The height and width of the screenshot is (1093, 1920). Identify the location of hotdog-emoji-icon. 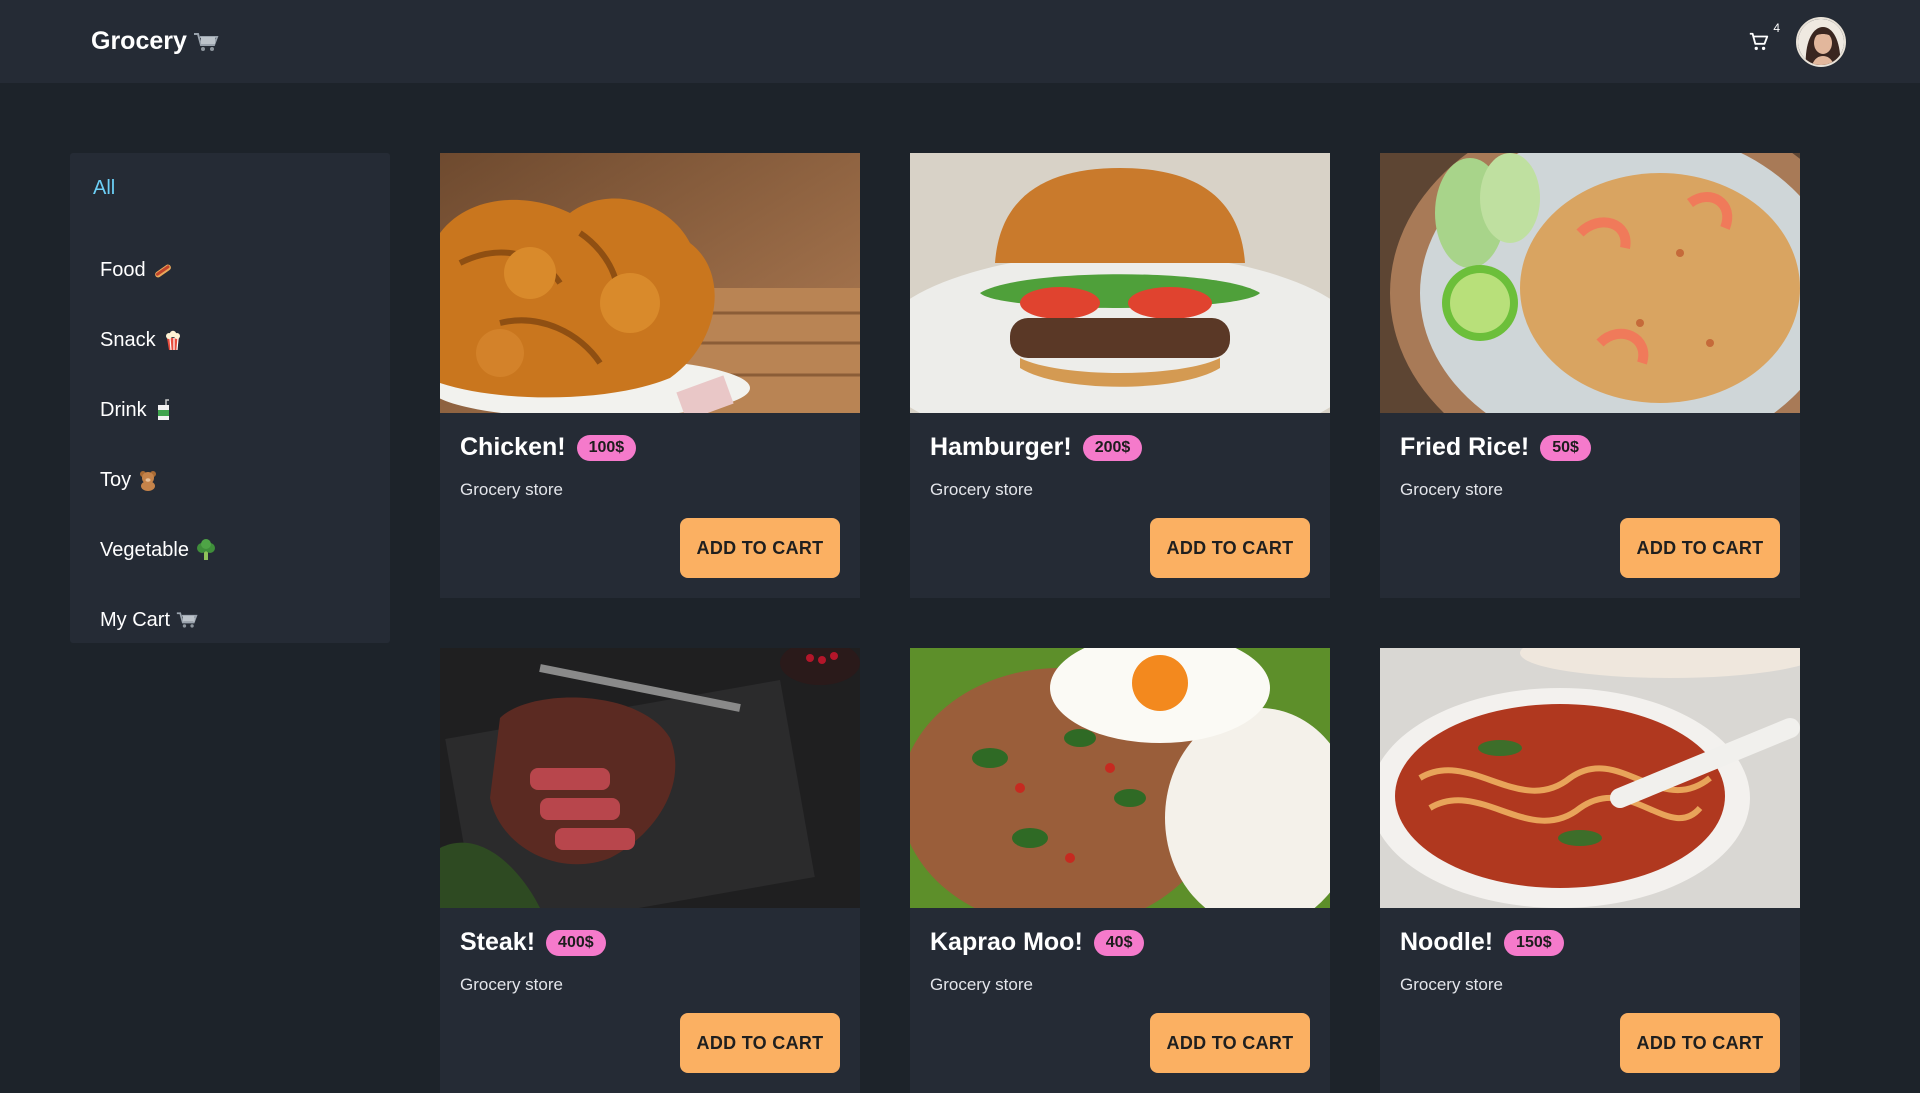
(162, 271).